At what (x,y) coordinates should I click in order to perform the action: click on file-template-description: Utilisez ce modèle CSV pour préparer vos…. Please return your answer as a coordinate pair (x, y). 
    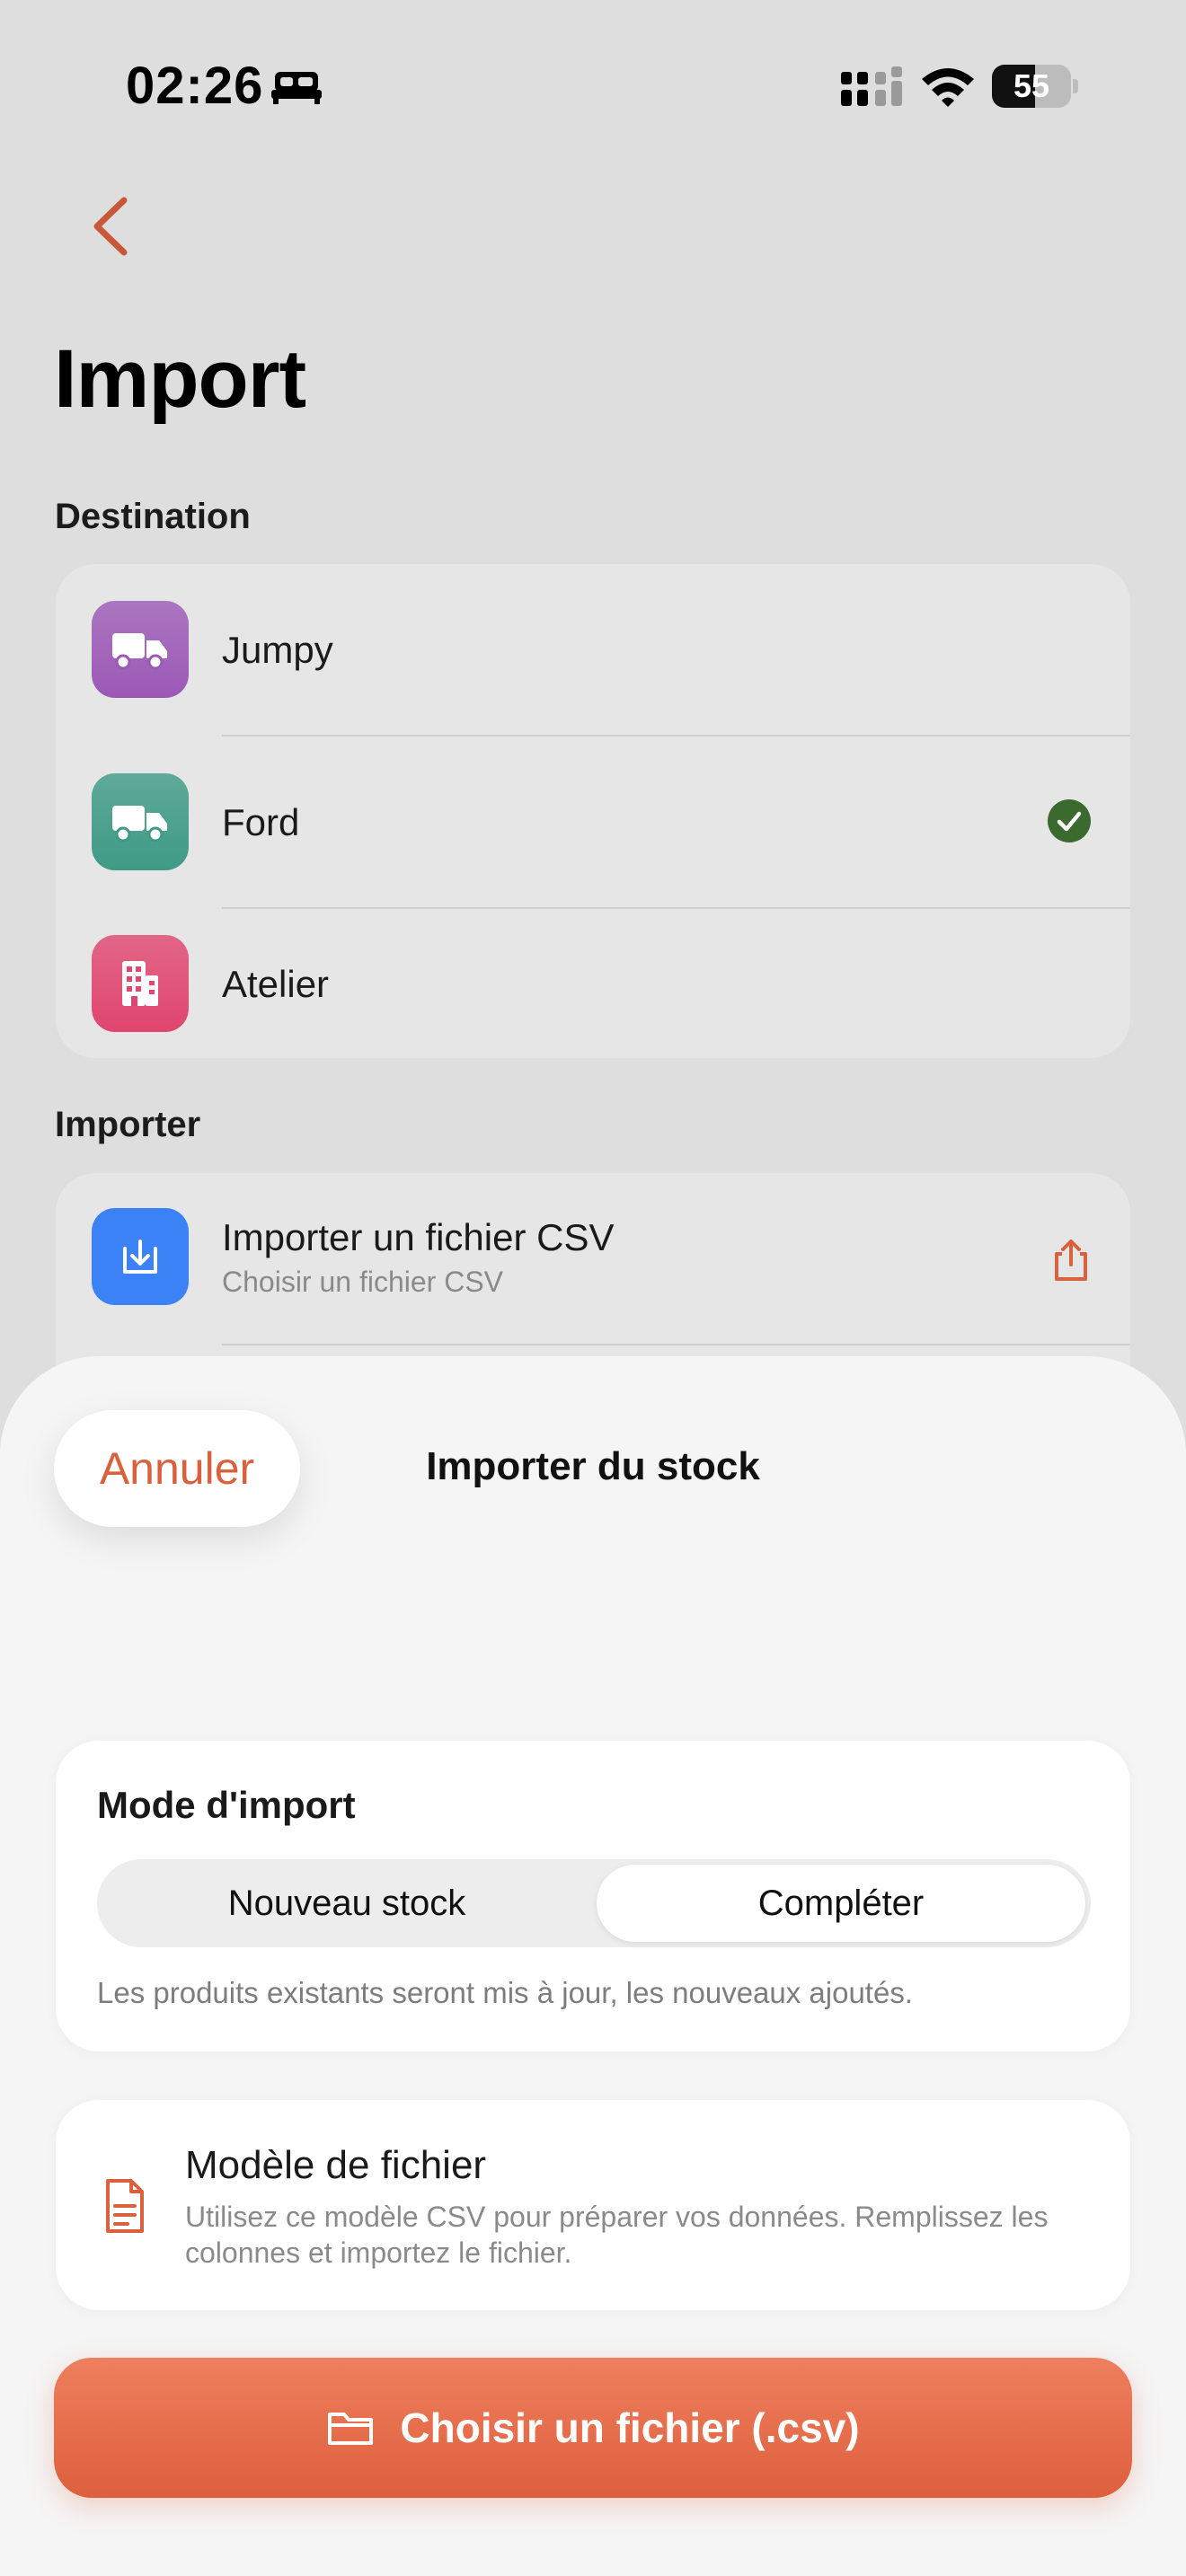
    Looking at the image, I should click on (617, 2235).